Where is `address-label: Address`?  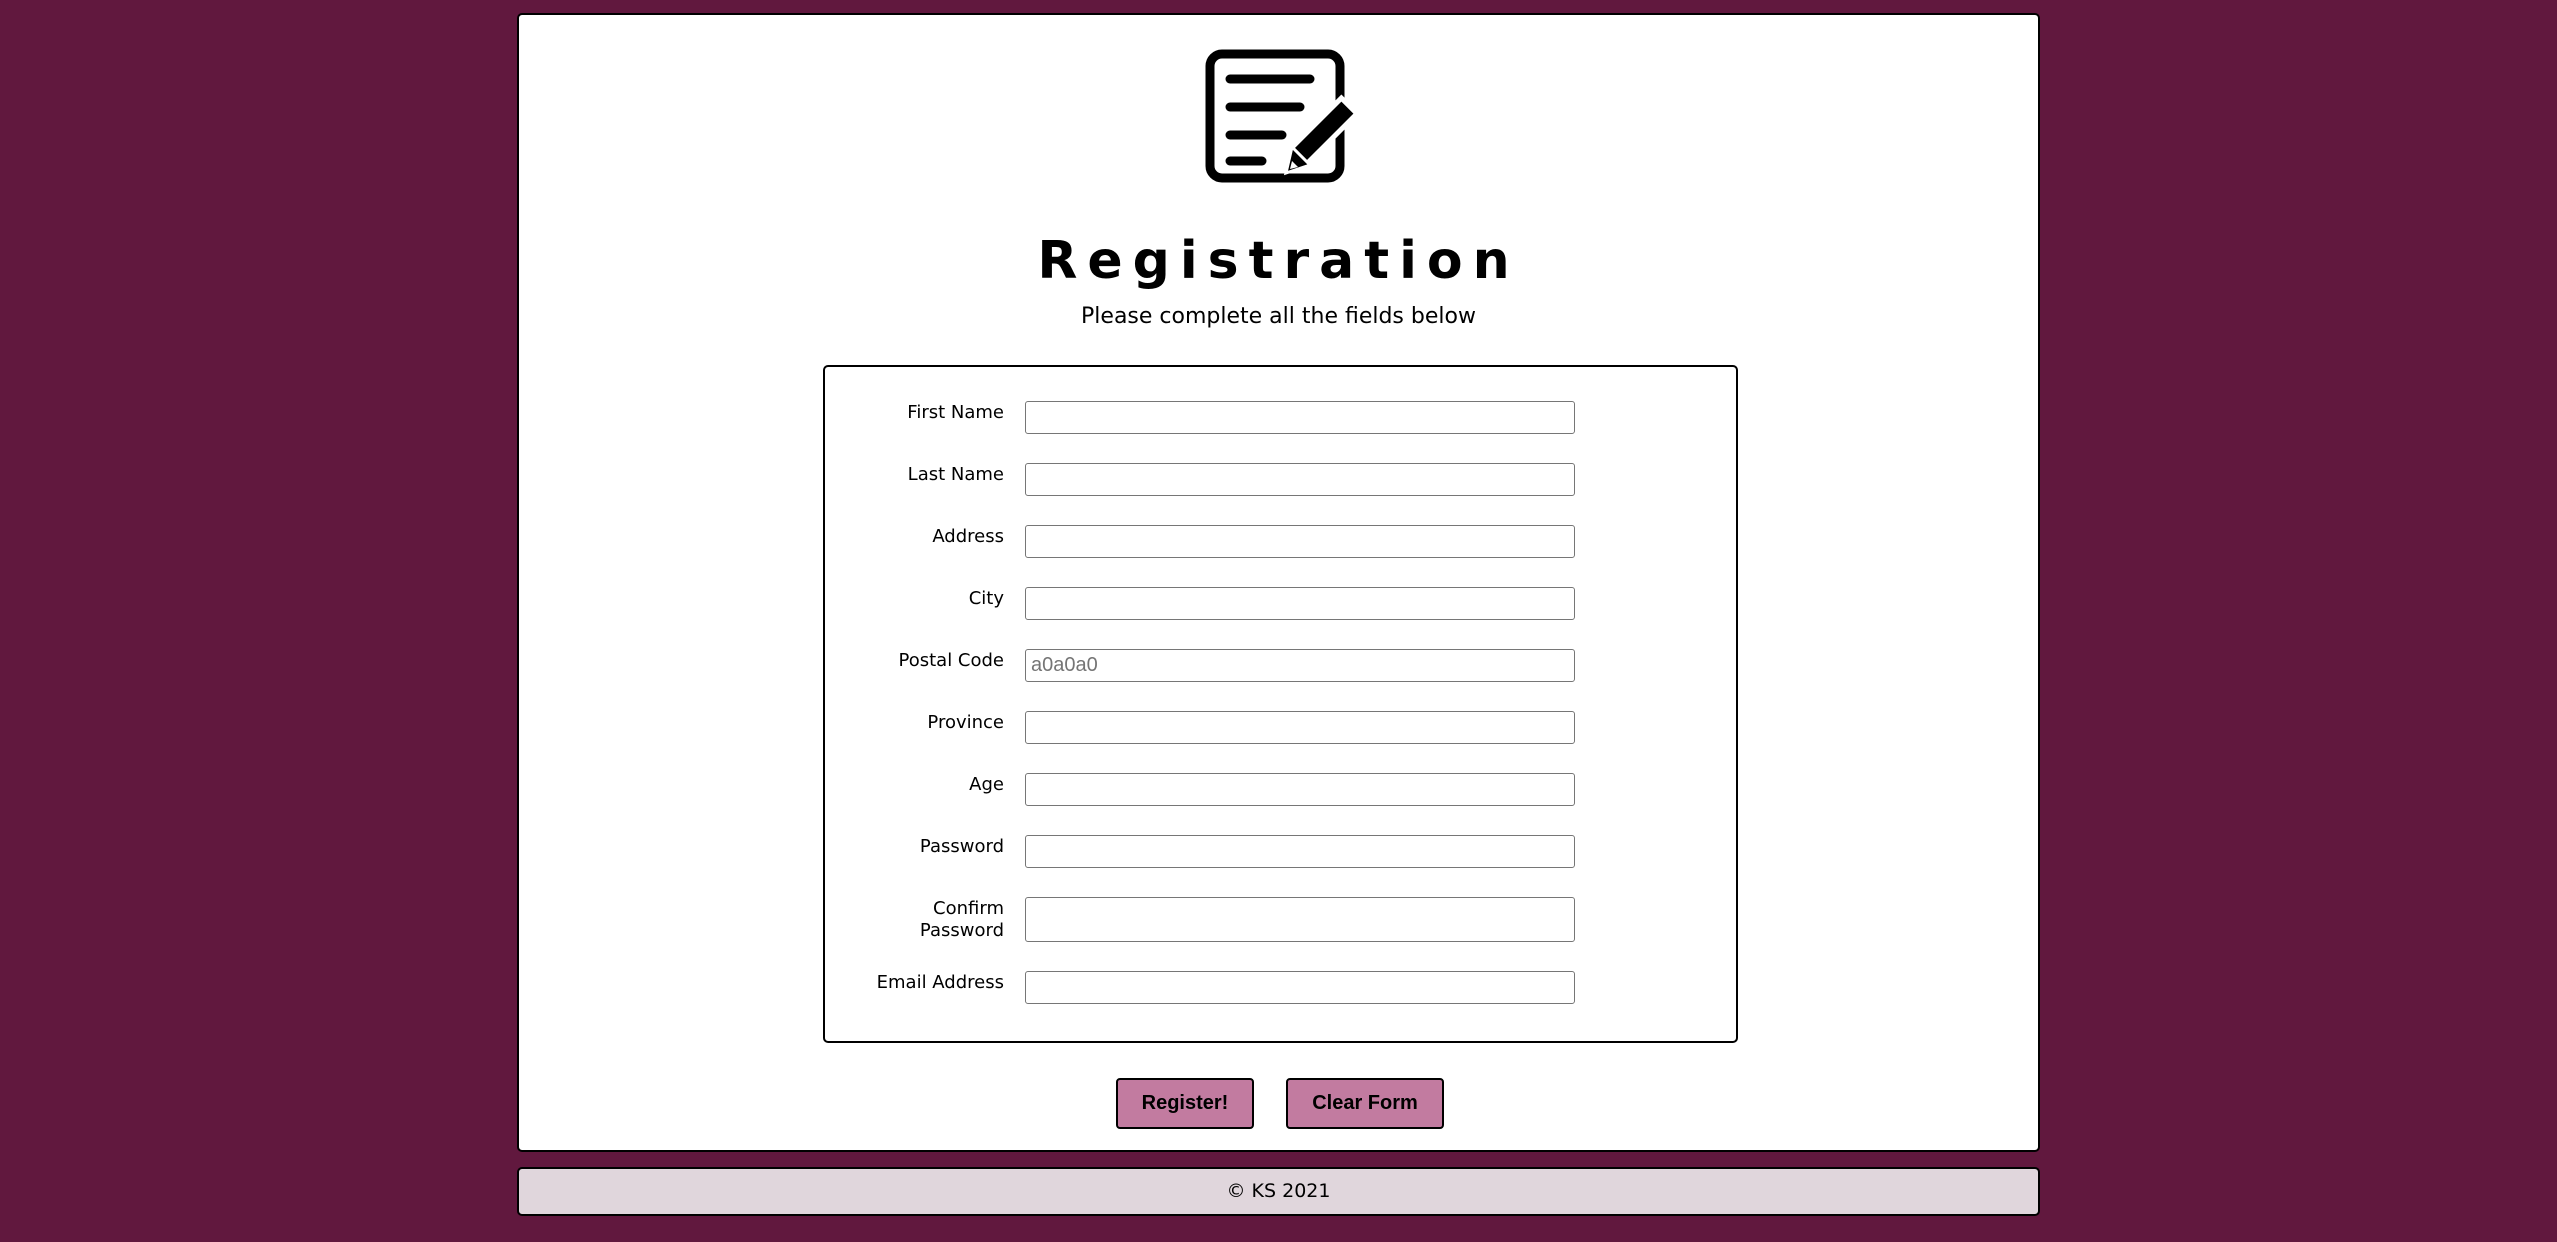
address-label: Address is located at coordinates (968, 536).